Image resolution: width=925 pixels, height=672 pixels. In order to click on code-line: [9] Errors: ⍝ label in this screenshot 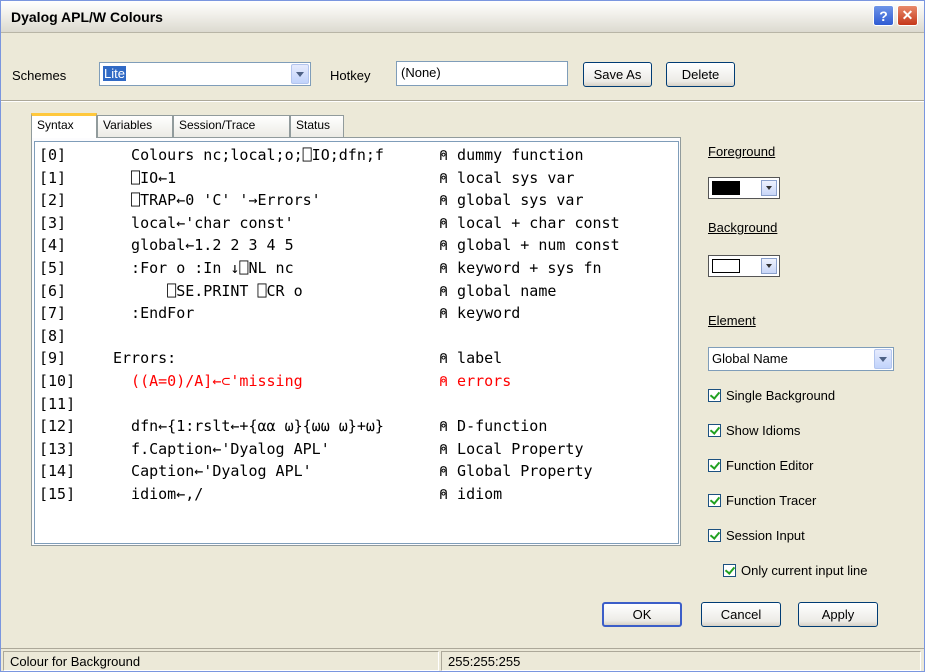, I will do `click(356, 358)`.